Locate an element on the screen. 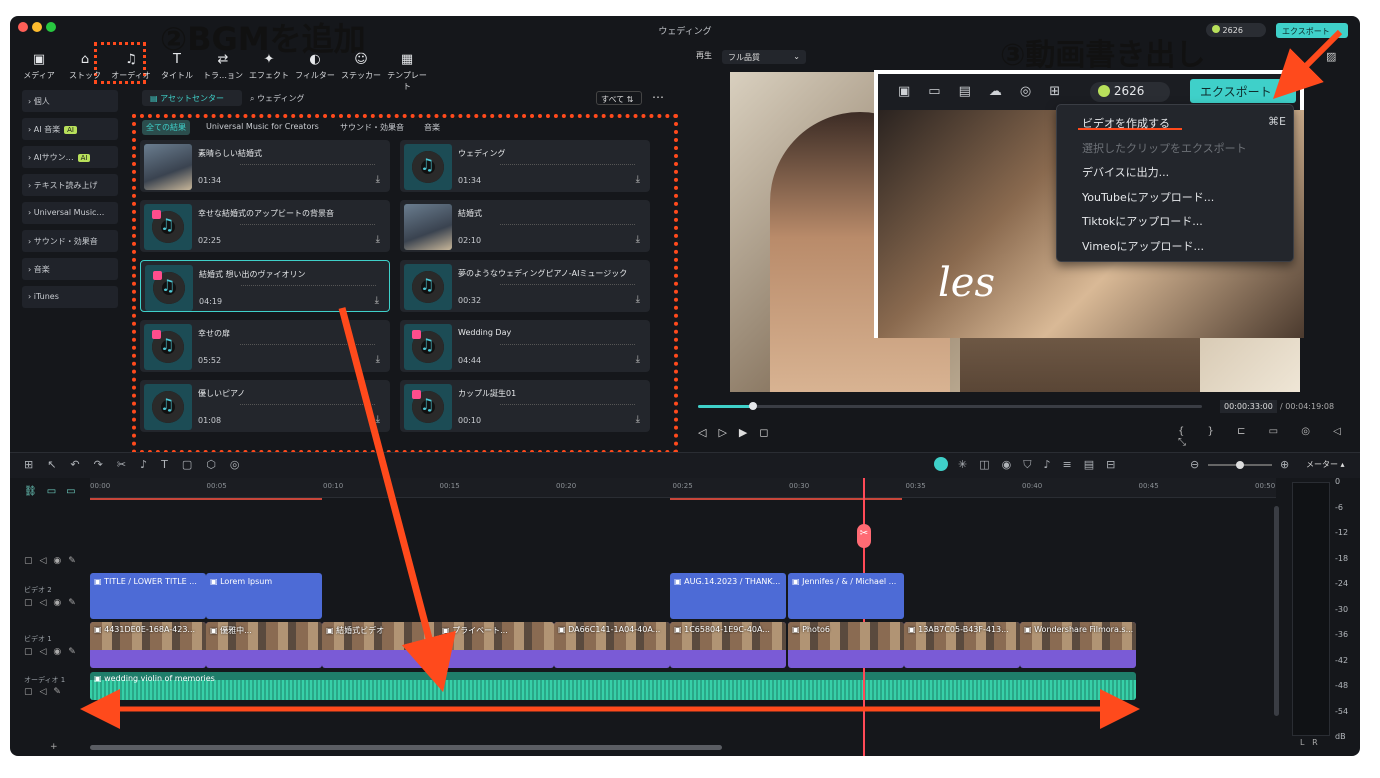 Image resolution: width=1380 pixels, height=778 pixels. arrow-to-export is located at coordinates (1308, 64).